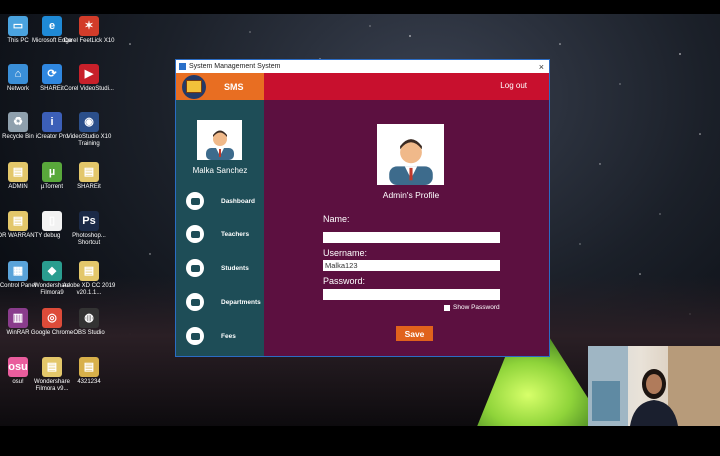  What do you see at coordinates (52, 26) in the screenshot?
I see `microsoft-edge-icon: e` at bounding box center [52, 26].